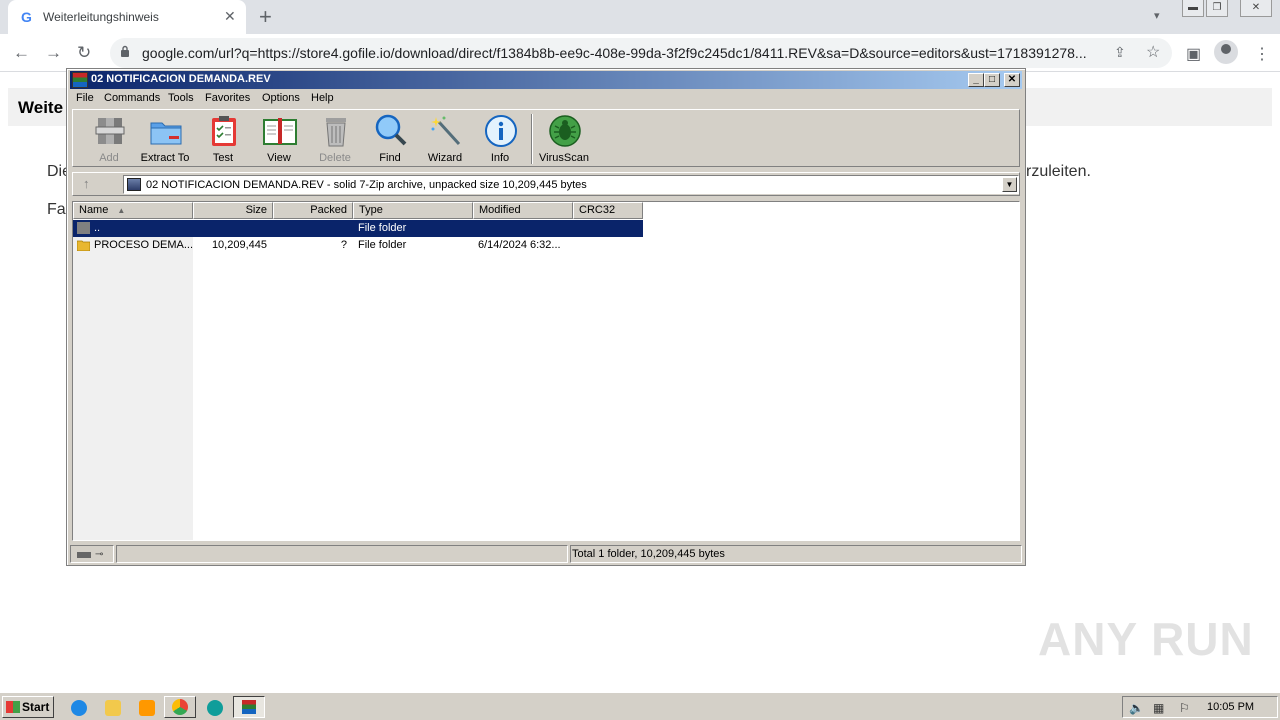  What do you see at coordinates (992, 80) in the screenshot?
I see `maximize-icon: □` at bounding box center [992, 80].